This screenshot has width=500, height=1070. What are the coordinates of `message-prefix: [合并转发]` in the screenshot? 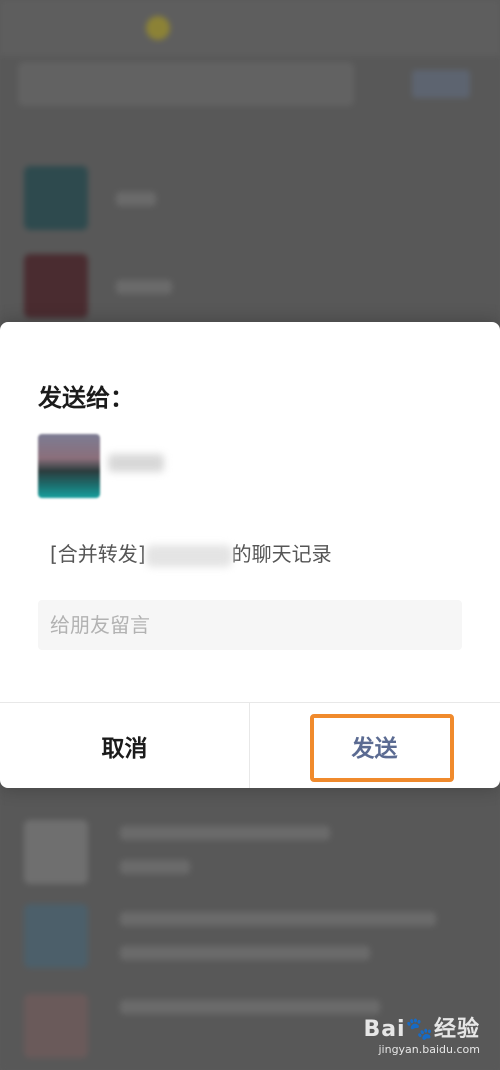 It's located at (98, 554).